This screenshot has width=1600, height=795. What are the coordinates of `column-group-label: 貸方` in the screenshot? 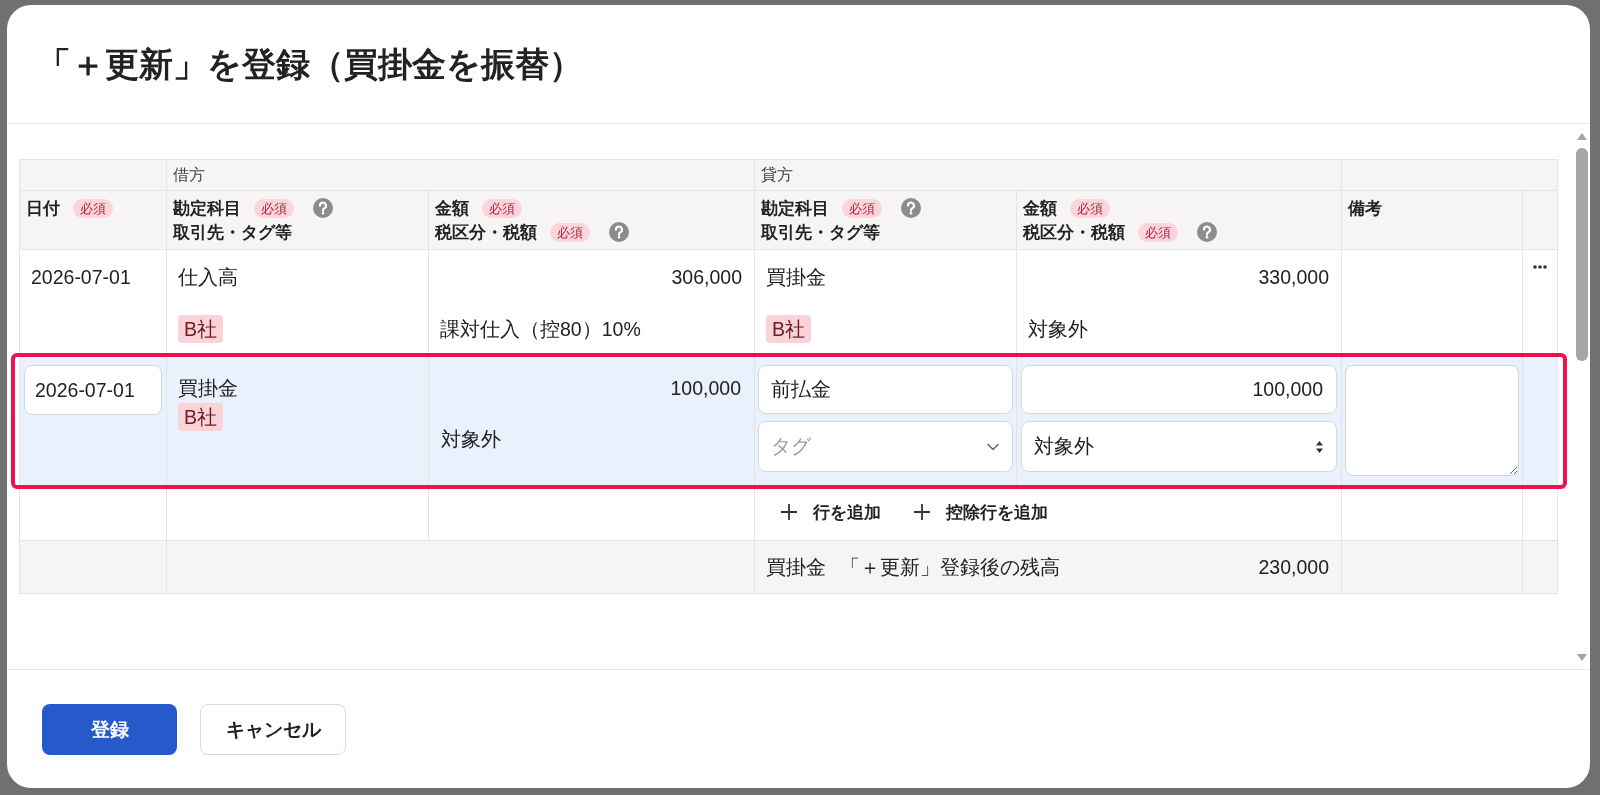 It's located at (777, 174).